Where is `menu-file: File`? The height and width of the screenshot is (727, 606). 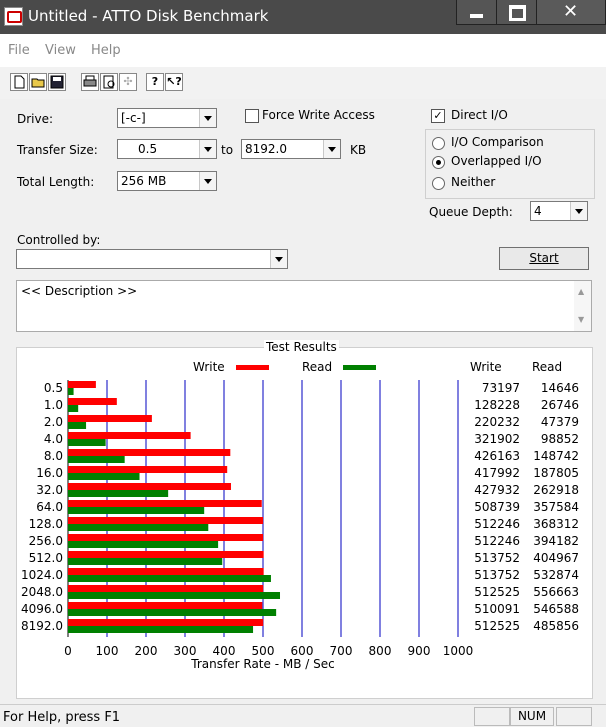
menu-file: File is located at coordinates (19, 50).